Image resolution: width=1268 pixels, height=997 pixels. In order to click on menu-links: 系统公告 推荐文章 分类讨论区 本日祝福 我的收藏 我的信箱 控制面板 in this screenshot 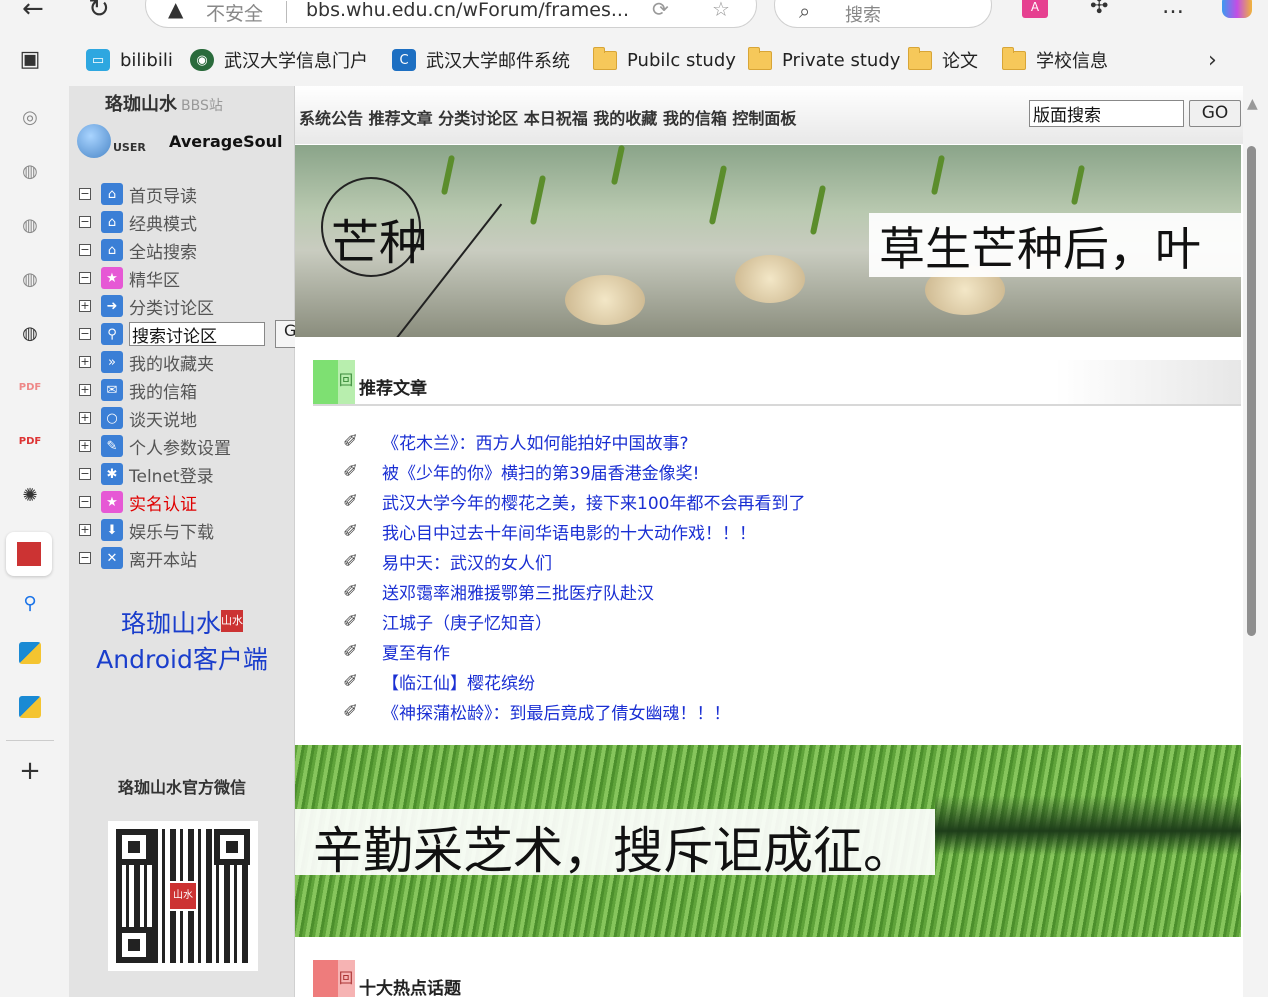, I will do `click(547, 117)`.